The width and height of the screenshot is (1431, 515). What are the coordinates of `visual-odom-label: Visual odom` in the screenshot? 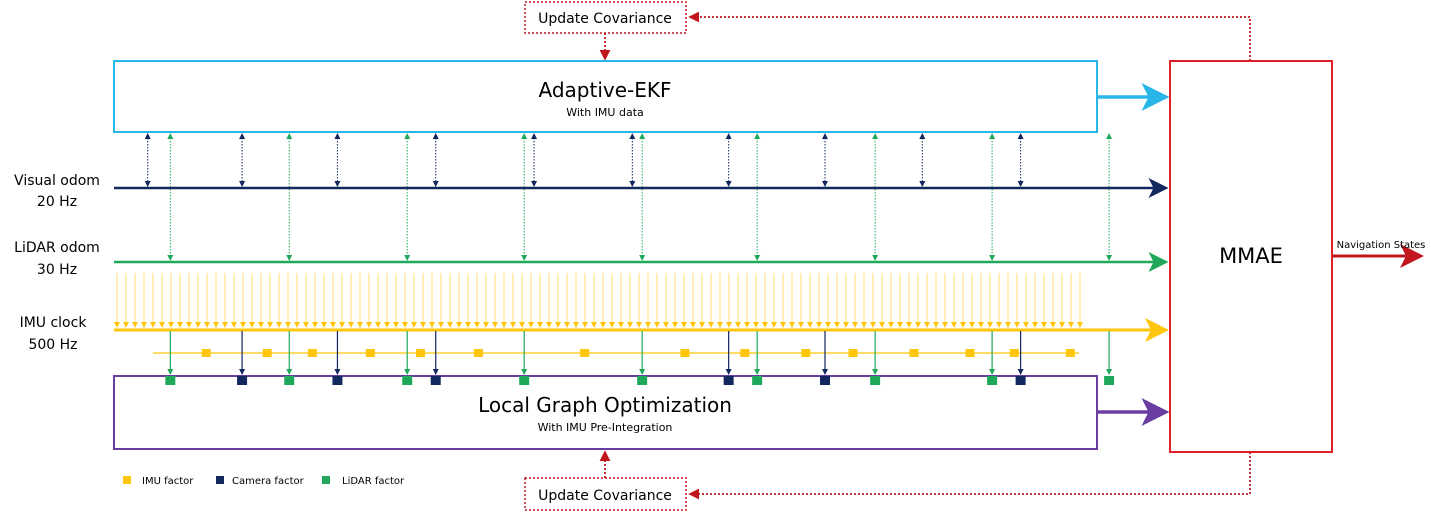 It's located at (57, 181).